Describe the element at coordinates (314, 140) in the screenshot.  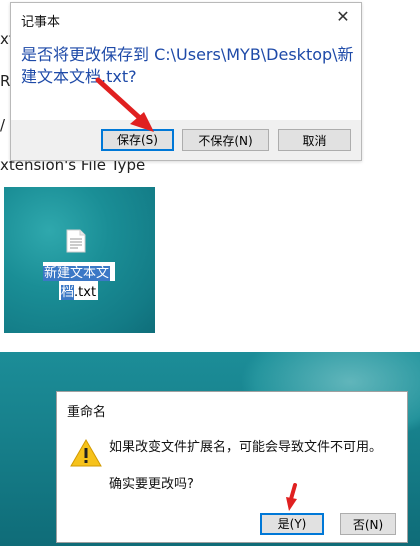
I see `cancel-button: 取消` at that location.